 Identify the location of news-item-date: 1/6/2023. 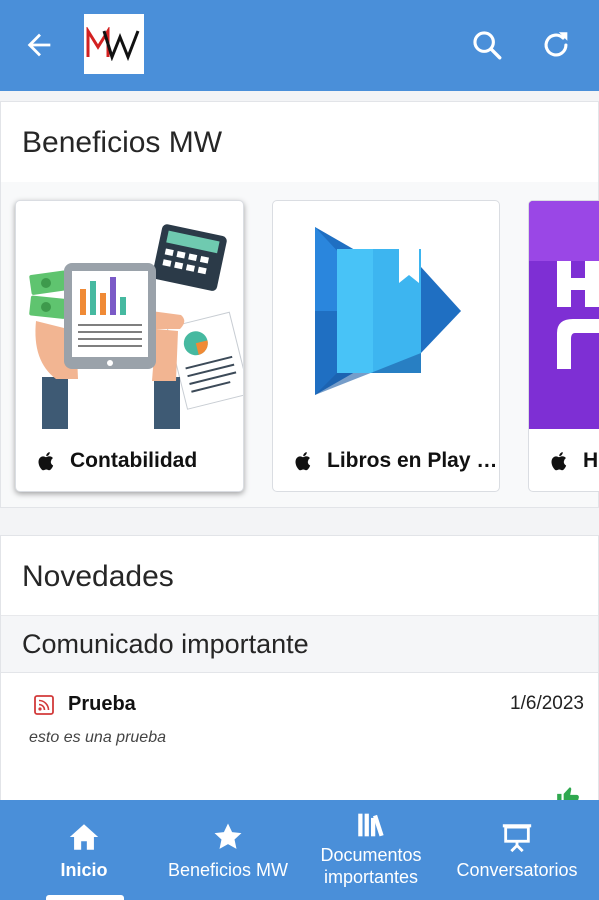
(547, 703).